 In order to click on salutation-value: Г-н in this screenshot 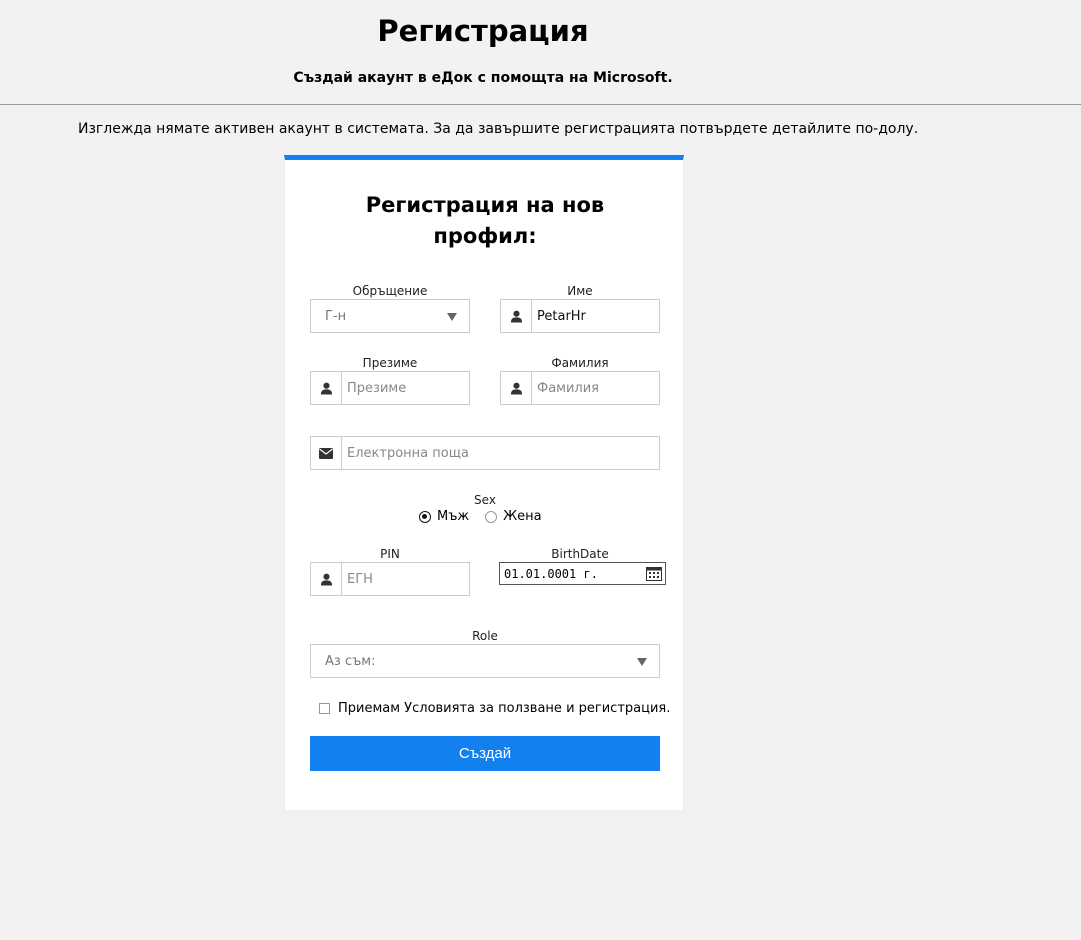, I will do `click(336, 316)`.